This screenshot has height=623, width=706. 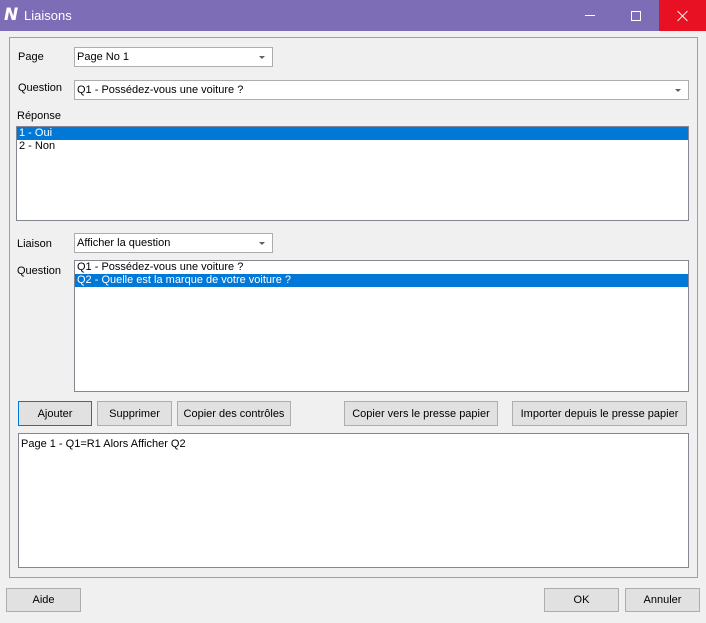 I want to click on ajouter-button: Ajouter, so click(x=55, y=413).